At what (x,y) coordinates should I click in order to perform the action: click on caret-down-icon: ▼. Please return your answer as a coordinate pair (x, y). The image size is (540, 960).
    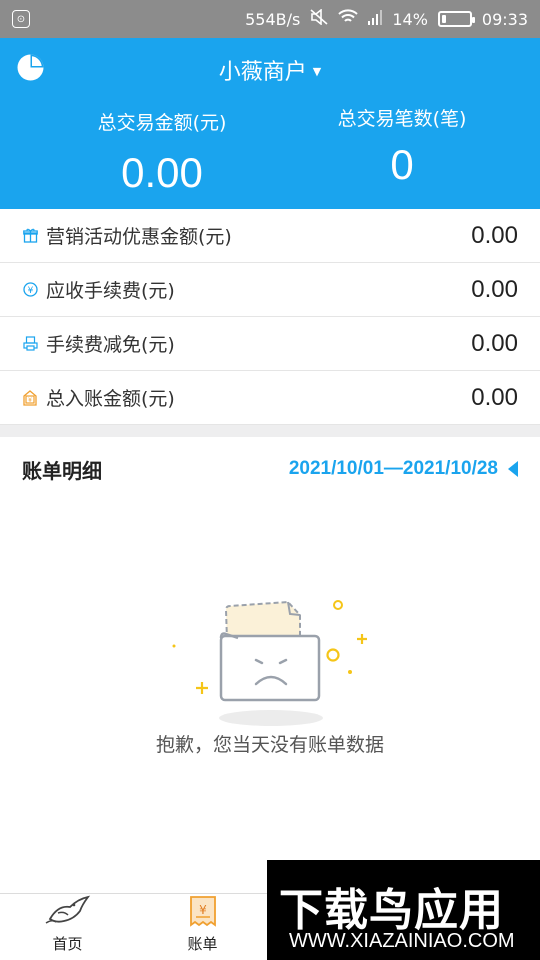
    Looking at the image, I should click on (317, 71).